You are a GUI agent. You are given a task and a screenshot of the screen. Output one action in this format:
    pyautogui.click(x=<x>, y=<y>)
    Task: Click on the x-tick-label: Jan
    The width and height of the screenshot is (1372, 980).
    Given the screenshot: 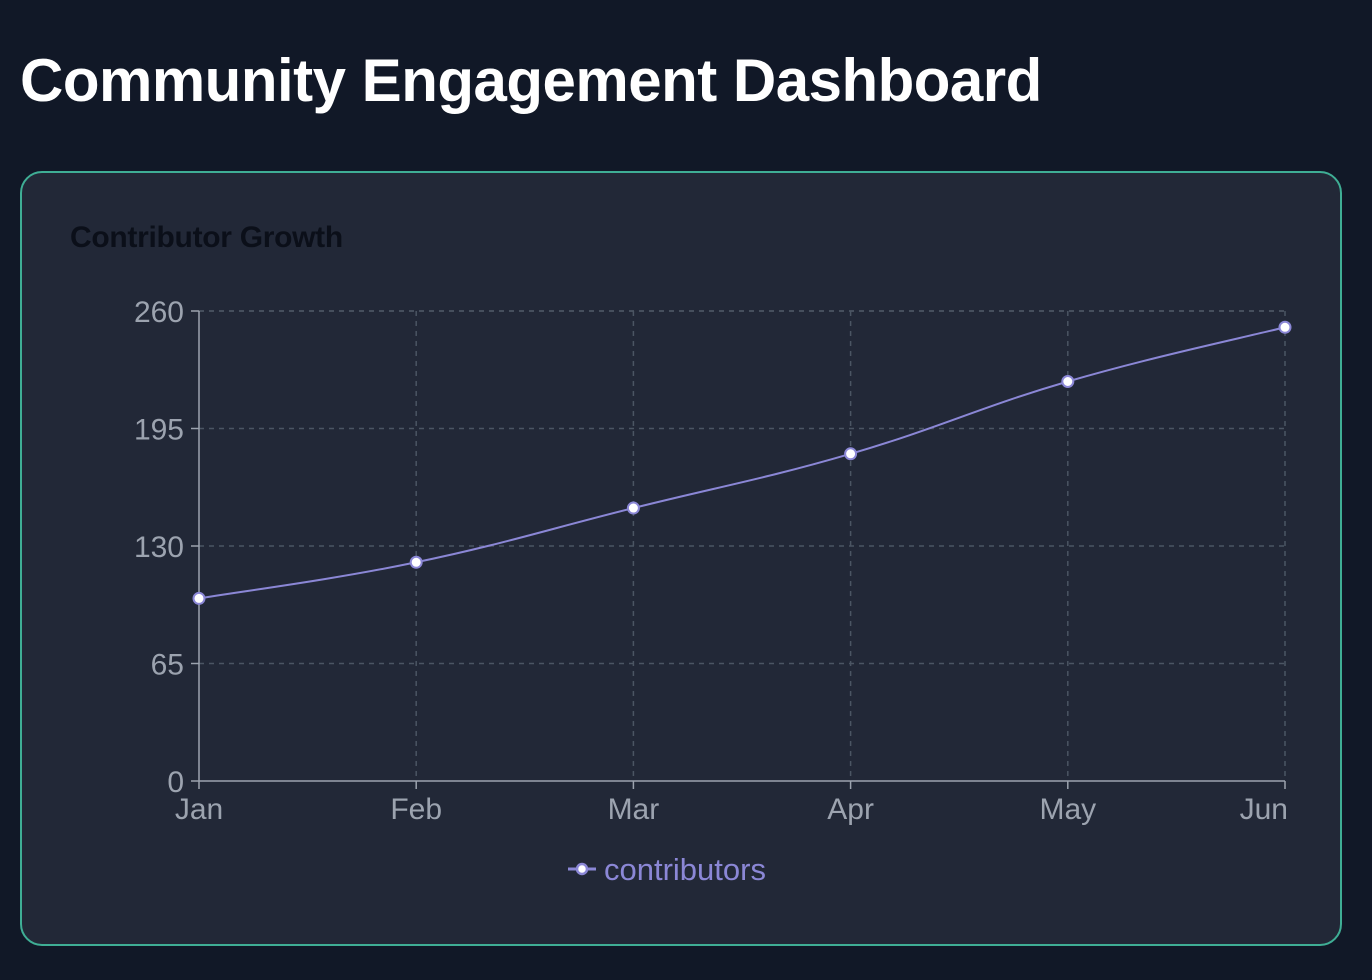 What is the action you would take?
    pyautogui.click(x=199, y=809)
    